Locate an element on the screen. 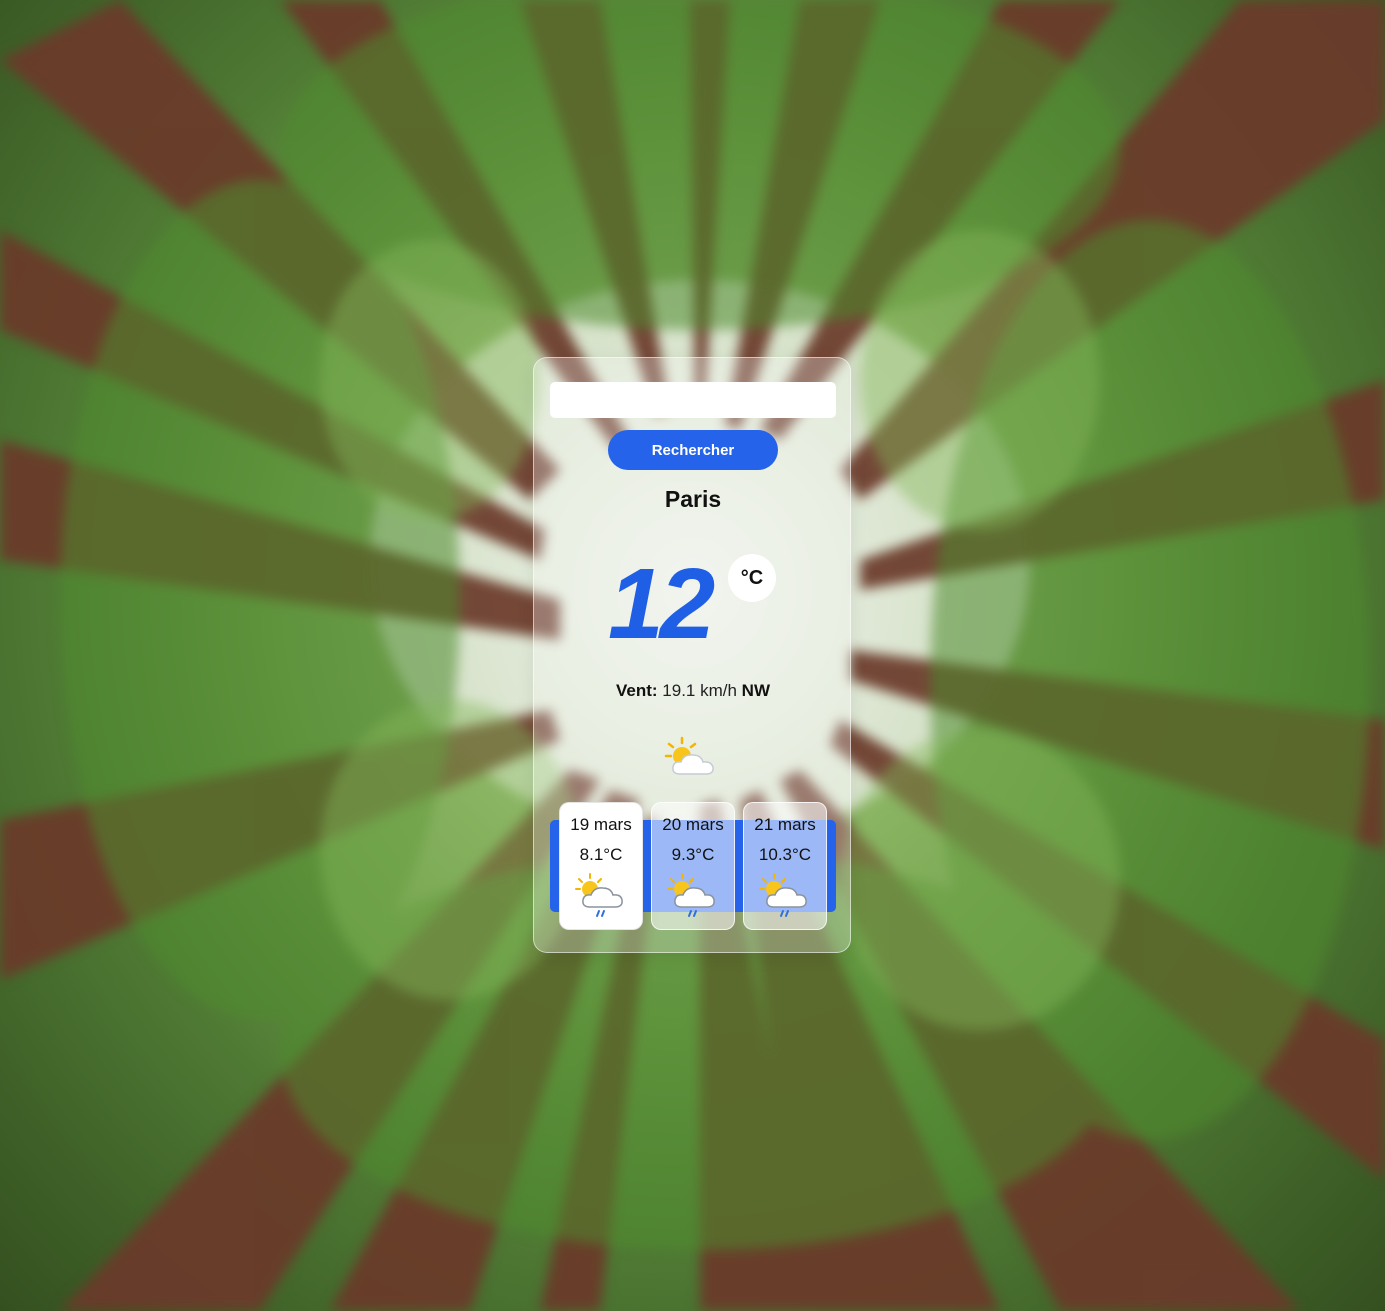  sun-behind-cloud-icon is located at coordinates (692, 760).